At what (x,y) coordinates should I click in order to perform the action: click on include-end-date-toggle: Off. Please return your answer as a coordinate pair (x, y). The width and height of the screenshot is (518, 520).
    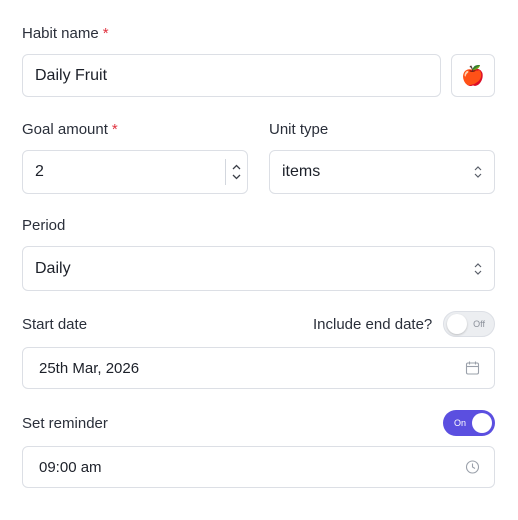
    Looking at the image, I should click on (469, 324).